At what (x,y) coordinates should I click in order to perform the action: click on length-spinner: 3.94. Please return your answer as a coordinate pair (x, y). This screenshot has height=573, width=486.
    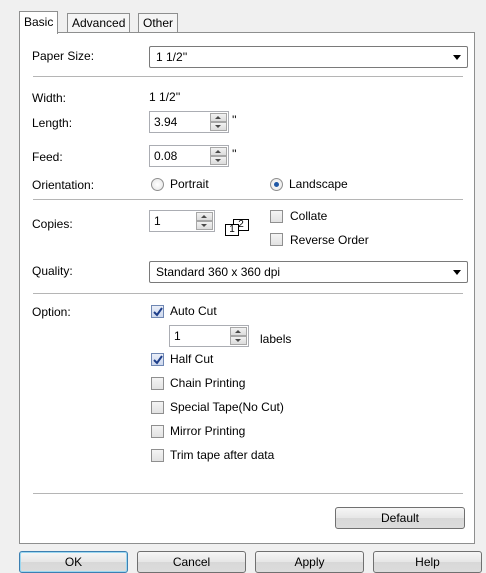
    Looking at the image, I should click on (189, 122).